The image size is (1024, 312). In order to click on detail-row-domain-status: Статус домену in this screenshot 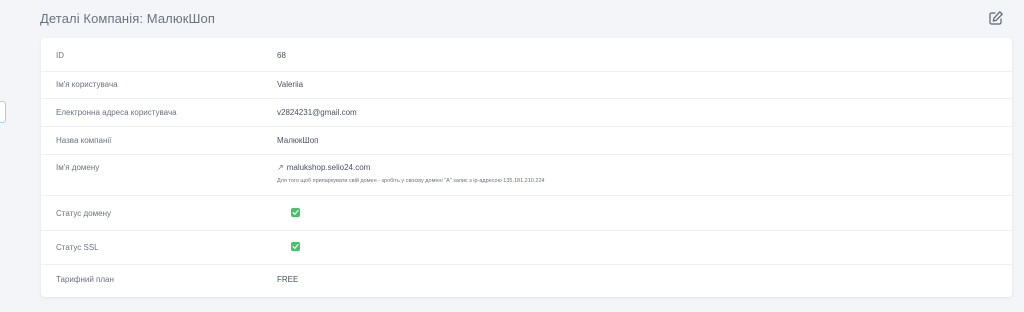, I will do `click(526, 213)`.